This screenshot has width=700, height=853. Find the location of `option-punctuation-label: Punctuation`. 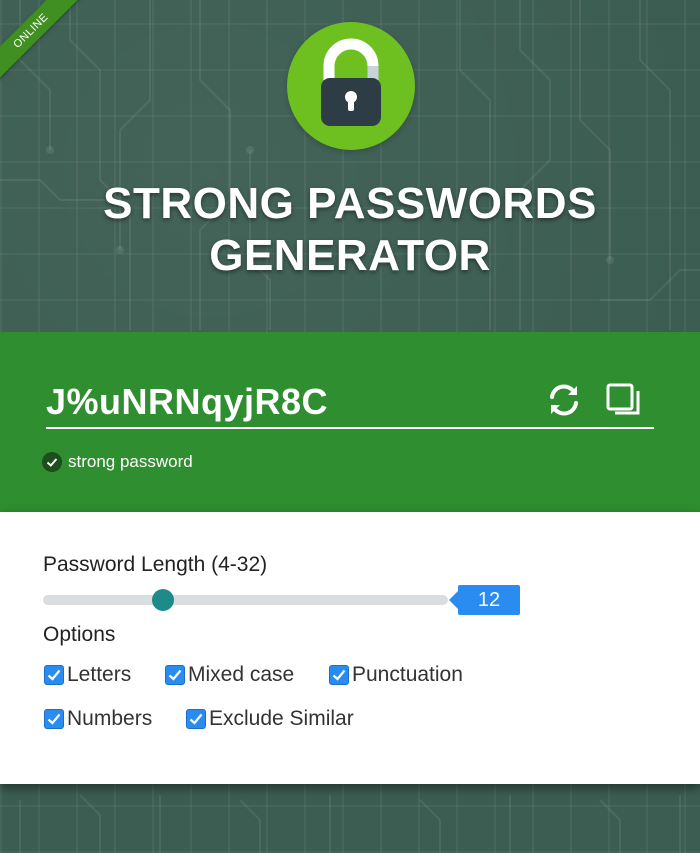

option-punctuation-label: Punctuation is located at coordinates (407, 674).